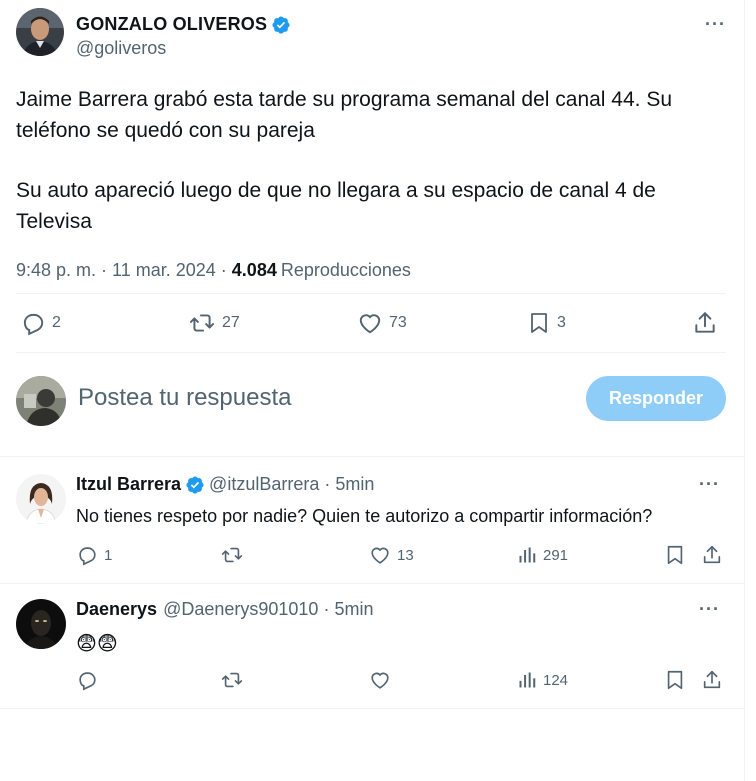 The width and height of the screenshot is (756, 781). I want to click on like-count: 73, so click(398, 322).